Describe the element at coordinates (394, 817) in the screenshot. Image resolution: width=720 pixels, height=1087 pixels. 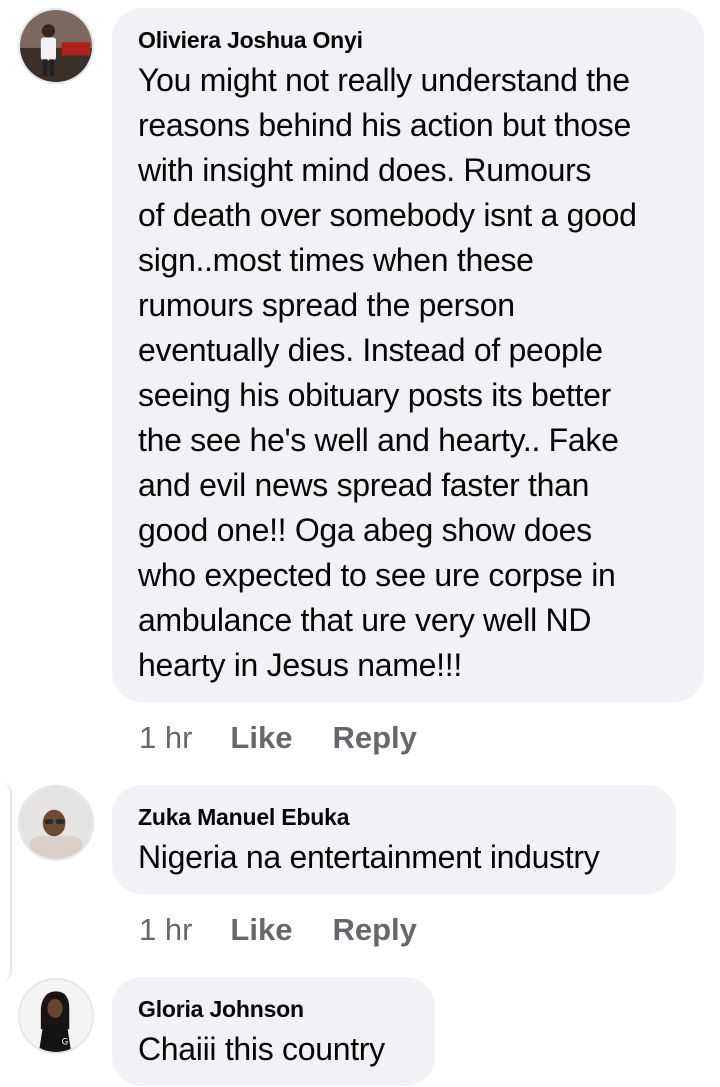
I see `comment-author: Zuka Manuel Ebuka` at that location.